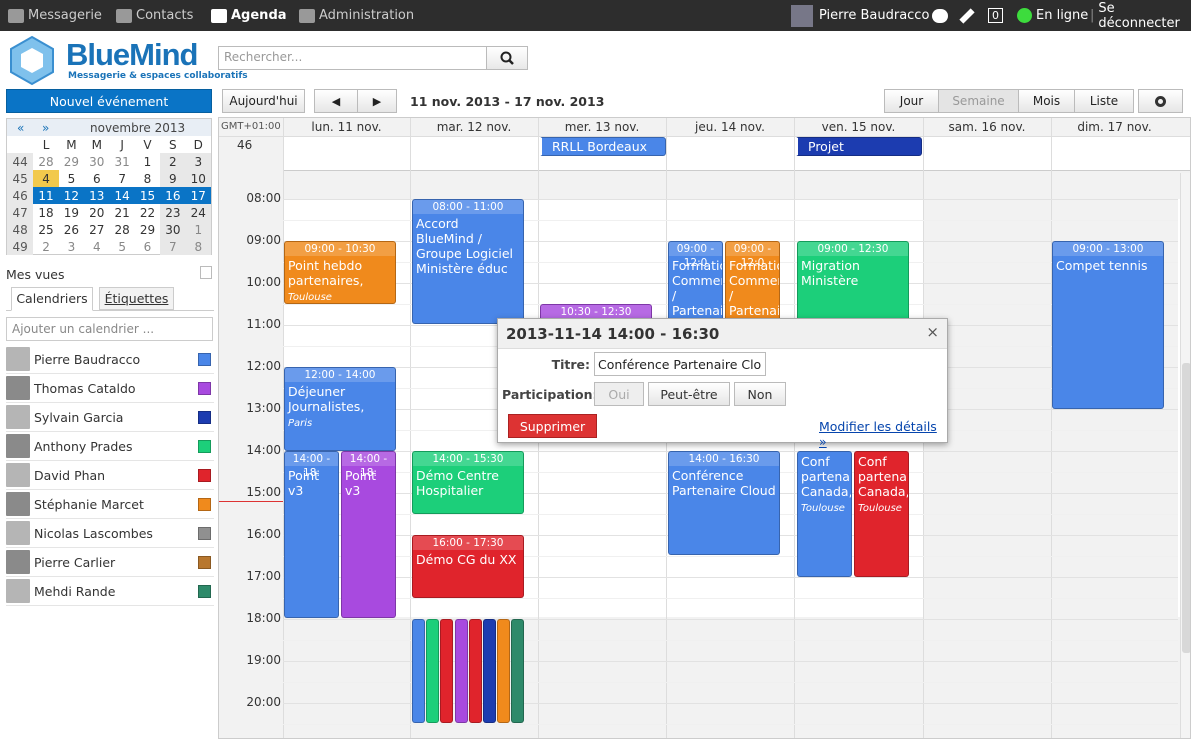  I want to click on user-menu: Pierre Baudracco, so click(860, 15).